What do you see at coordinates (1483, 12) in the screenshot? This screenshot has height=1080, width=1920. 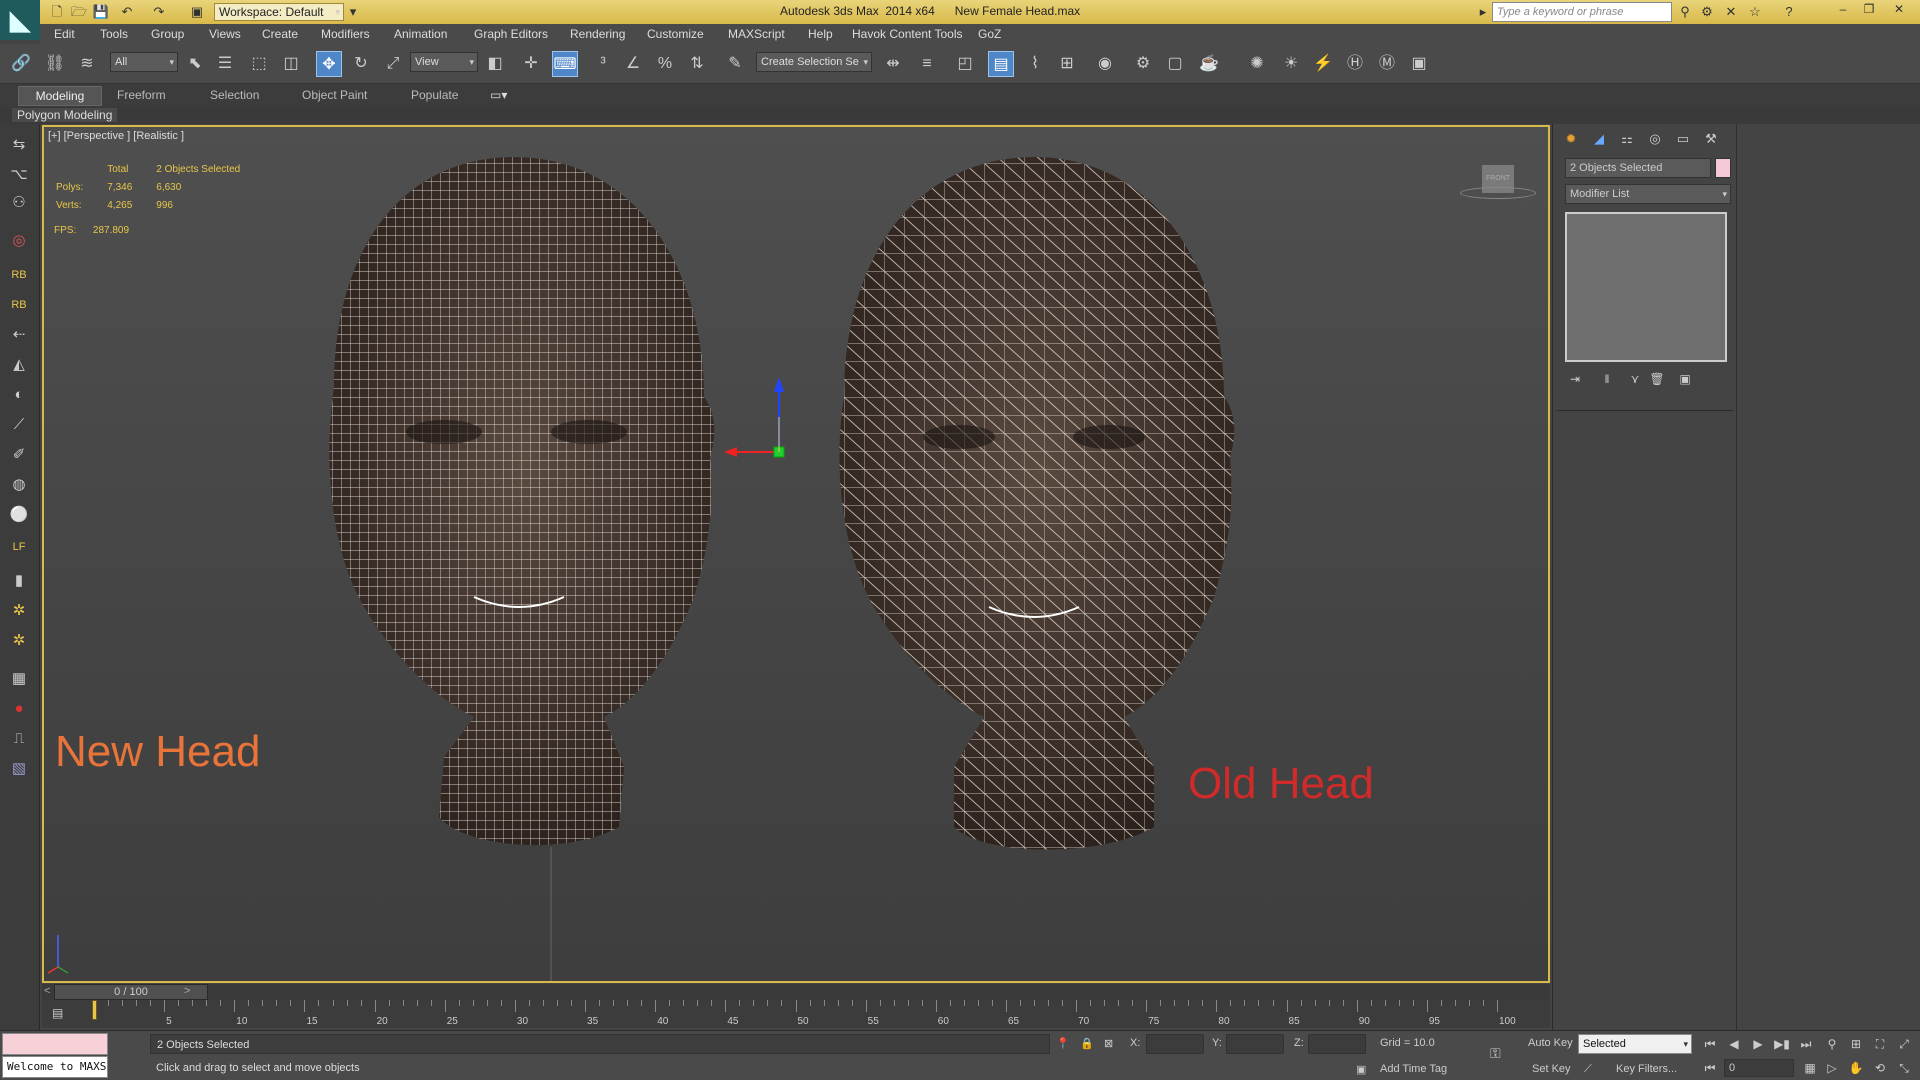 I see `expand-icon: ▸` at bounding box center [1483, 12].